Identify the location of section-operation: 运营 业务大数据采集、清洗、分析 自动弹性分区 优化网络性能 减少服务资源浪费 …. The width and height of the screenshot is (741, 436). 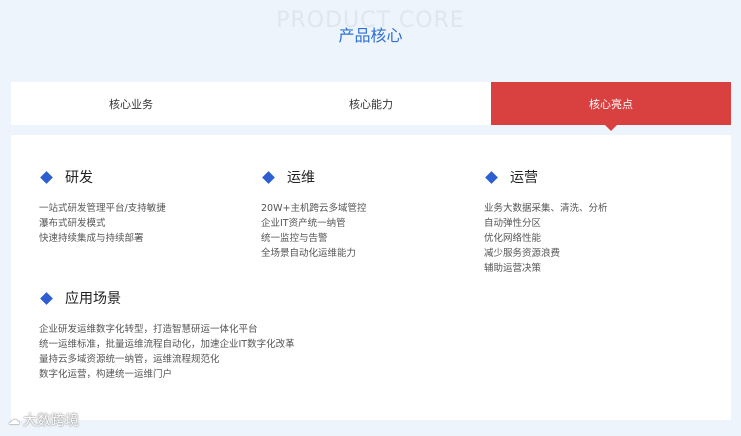
(546, 221).